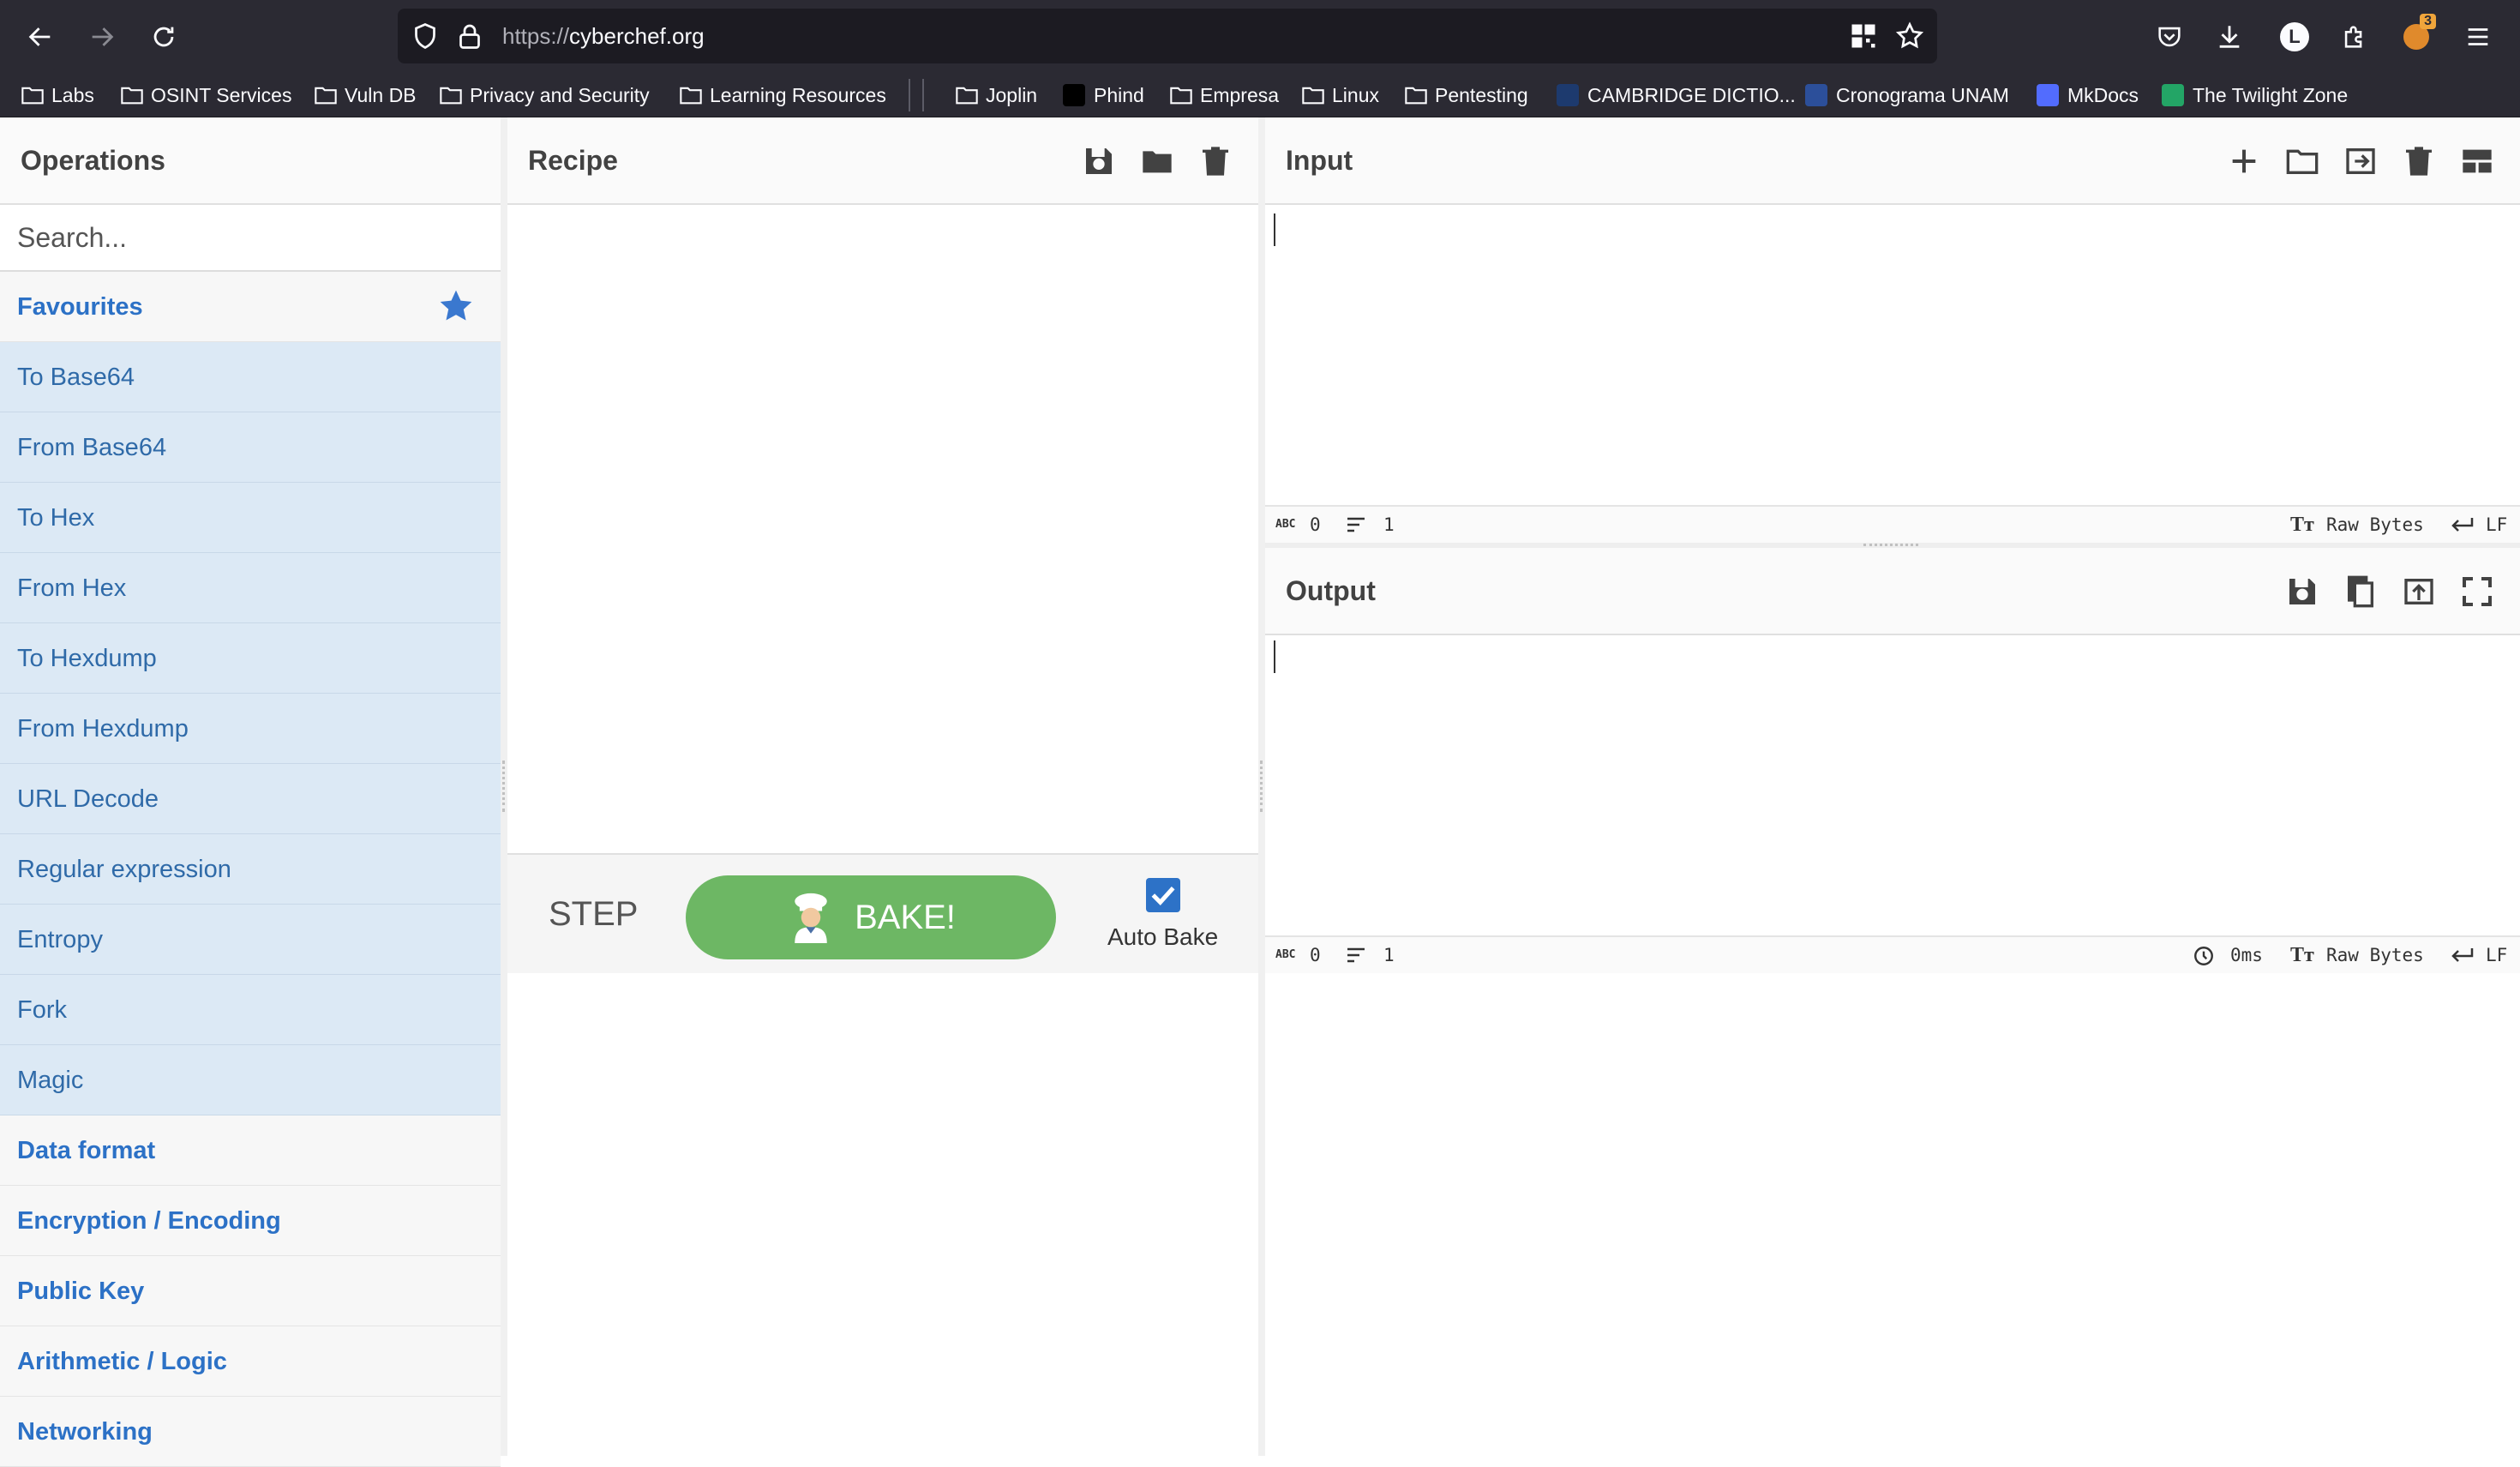 This screenshot has width=2520, height=1467. I want to click on url-text: https://cyberchef.org, so click(603, 36).